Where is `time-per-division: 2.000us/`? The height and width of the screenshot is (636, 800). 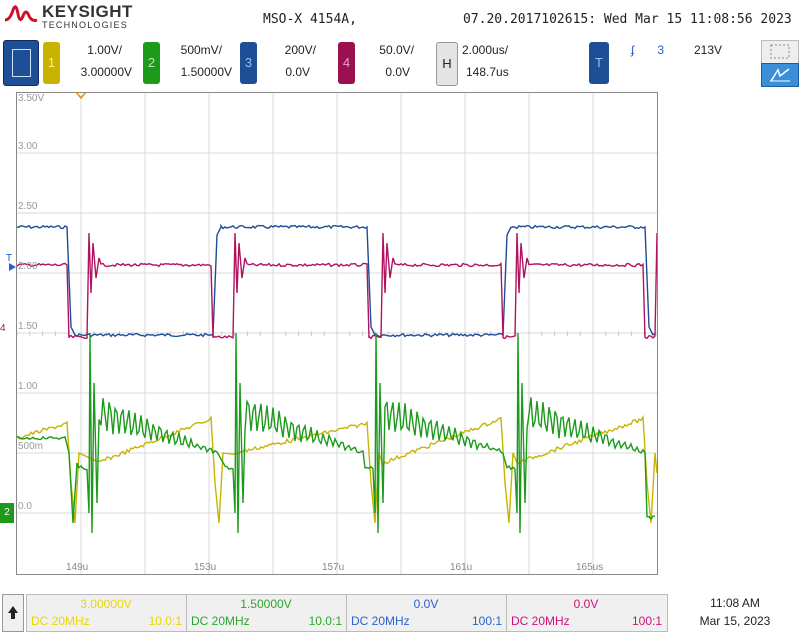 time-per-division: 2.000us/ is located at coordinates (485, 50).